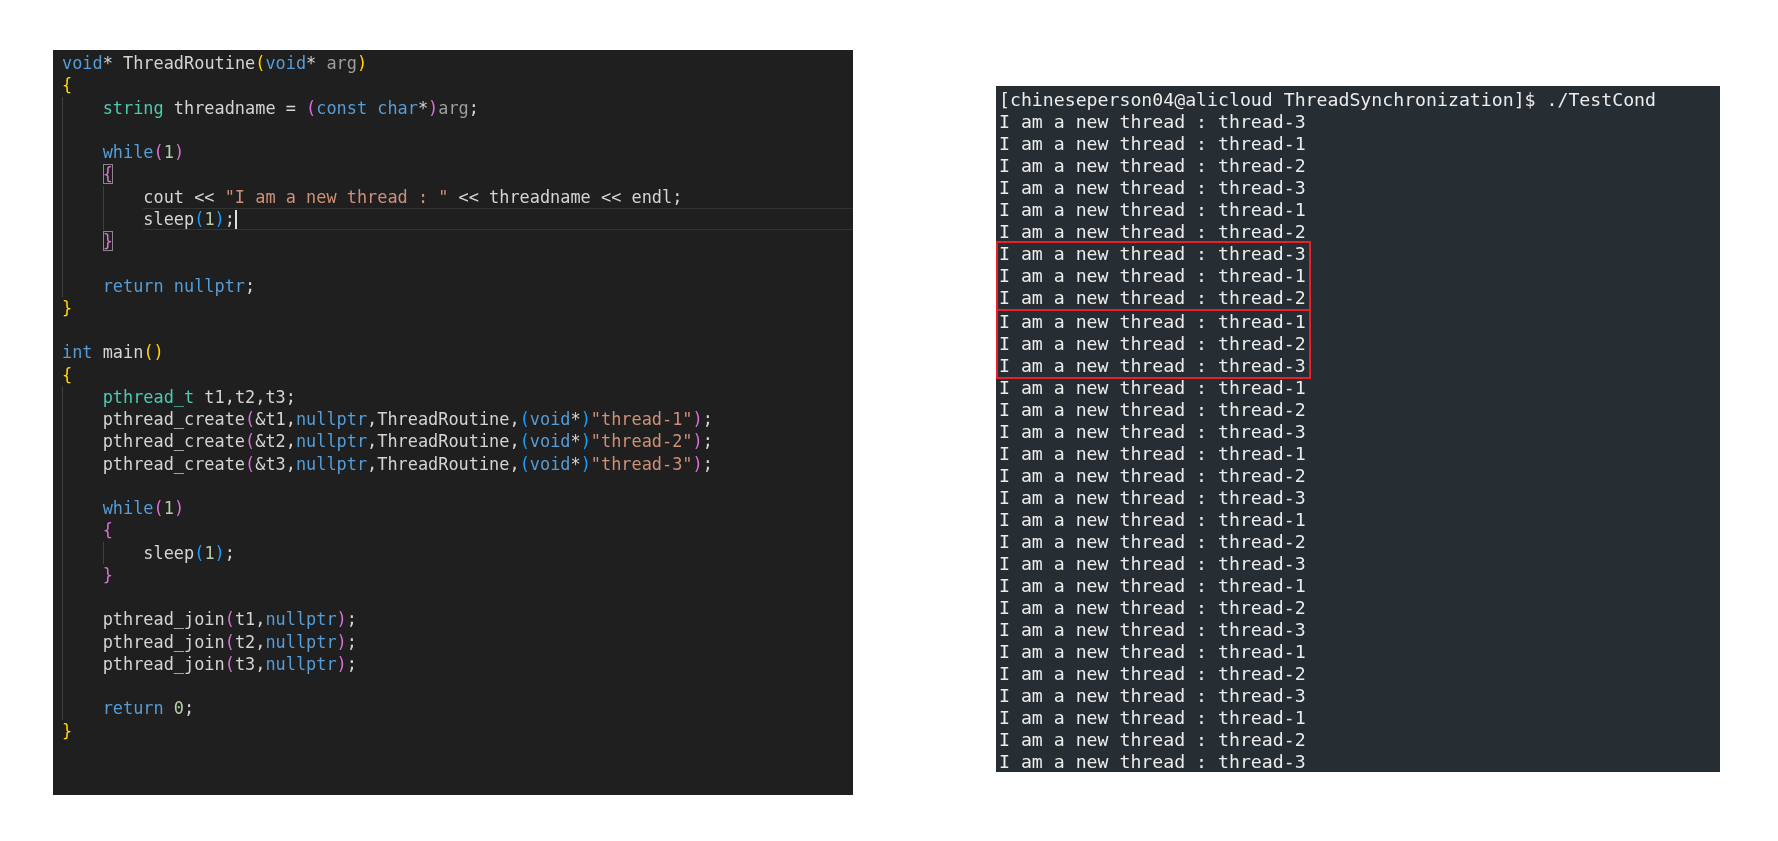  I want to click on code-line: pthread_join(t1,nullptr);, so click(230, 619).